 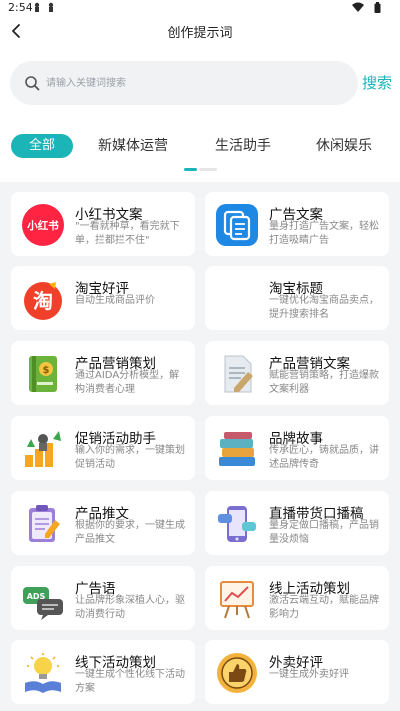 I want to click on card-description: "一看就种草，看完就下单，拦都拦不住", so click(x=127, y=233).